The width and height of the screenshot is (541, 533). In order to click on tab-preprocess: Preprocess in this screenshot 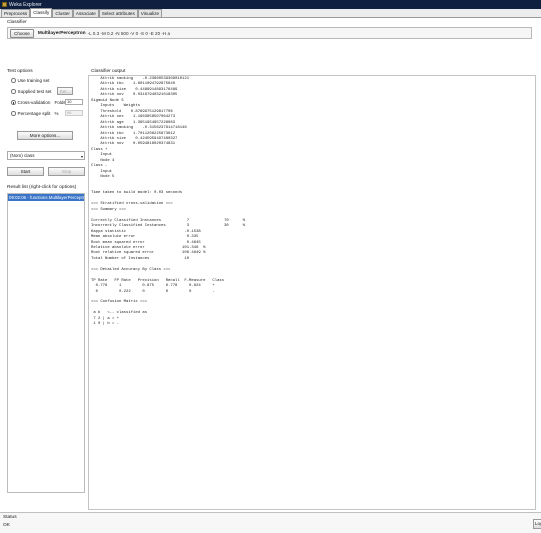, I will do `click(16, 13)`.